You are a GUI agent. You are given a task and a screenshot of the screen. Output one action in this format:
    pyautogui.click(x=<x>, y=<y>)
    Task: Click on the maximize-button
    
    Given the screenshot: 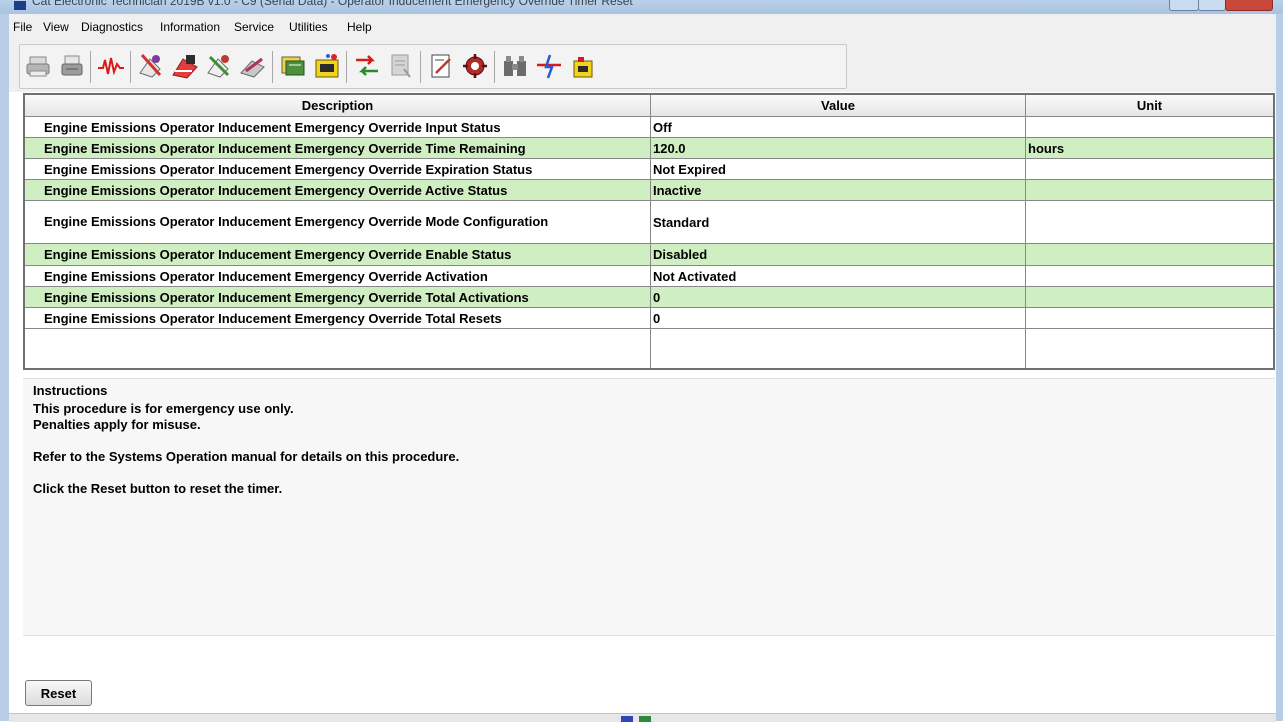 What is the action you would take?
    pyautogui.click(x=1212, y=5)
    